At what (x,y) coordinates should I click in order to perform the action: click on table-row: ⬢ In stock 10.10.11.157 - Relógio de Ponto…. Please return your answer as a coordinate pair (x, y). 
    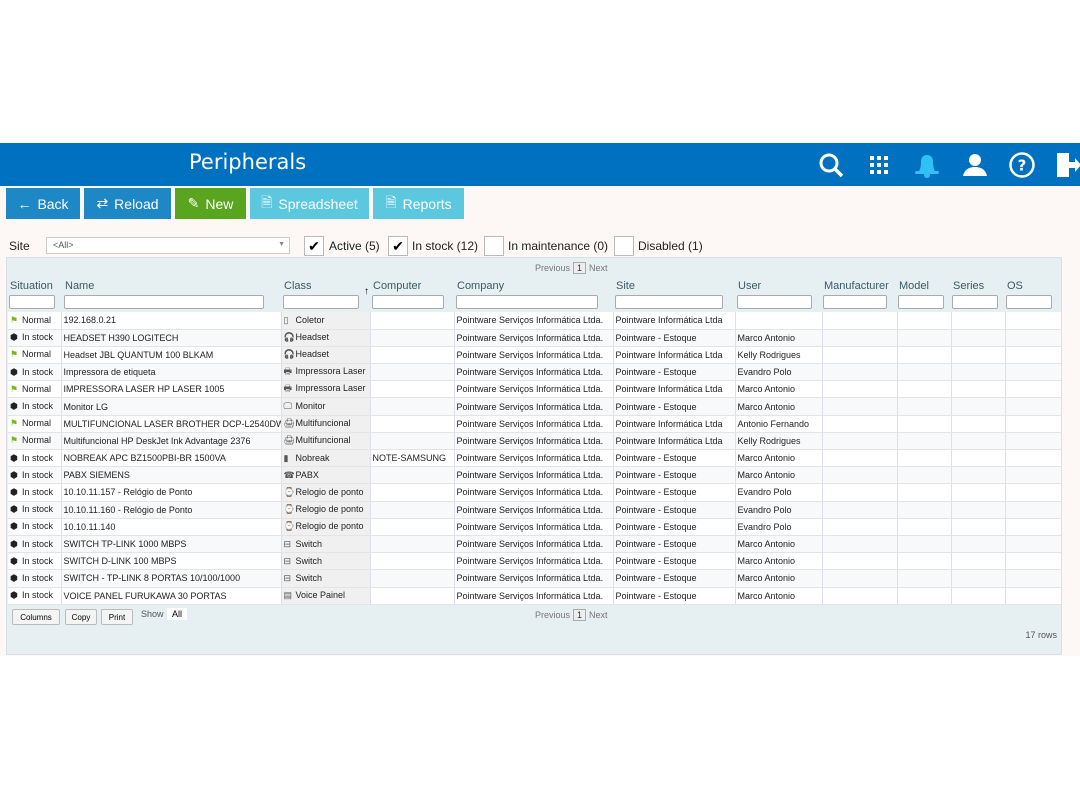
    Looking at the image, I should click on (535, 492).